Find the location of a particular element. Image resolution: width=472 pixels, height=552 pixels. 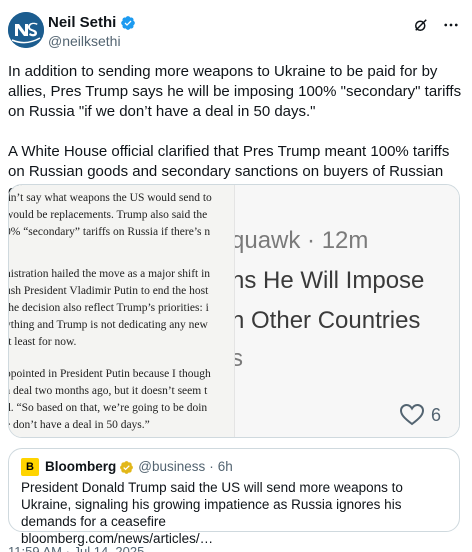

headline-text-line: n Other Countries is located at coordinates (328, 320).